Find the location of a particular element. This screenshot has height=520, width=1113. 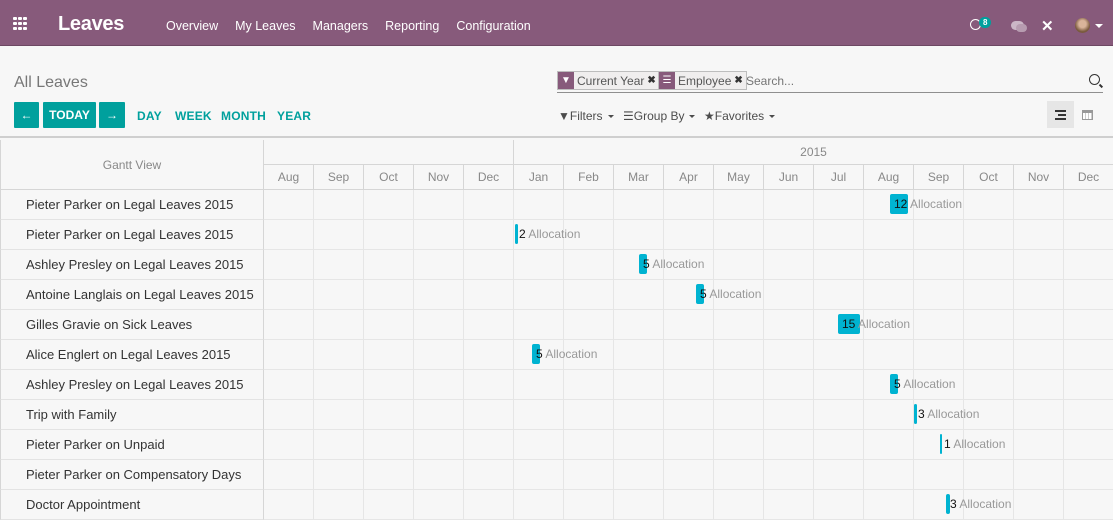

month-header-cell: Mar is located at coordinates (639, 177).